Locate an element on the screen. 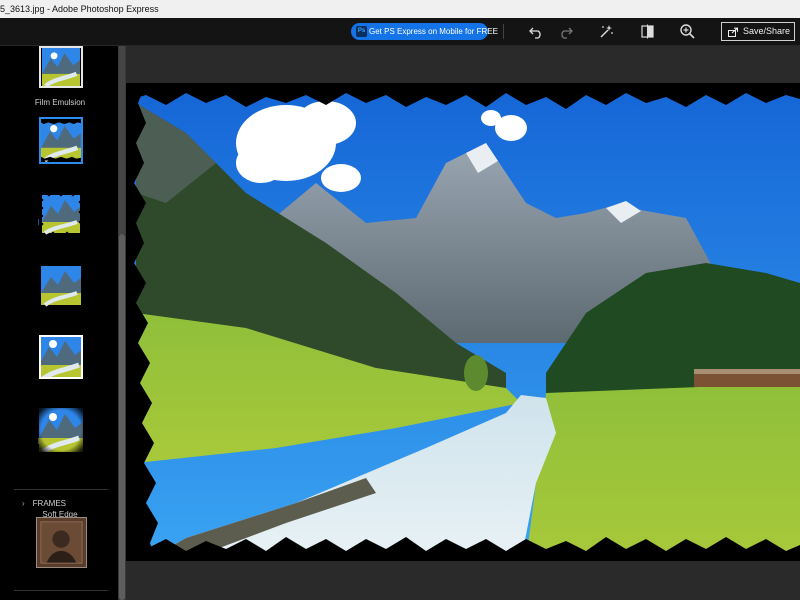 Image resolution: width=800 pixels, height=600 pixels. window-title: 5_3613.jpg - Adobe Photoshop Express is located at coordinates (79, 9).